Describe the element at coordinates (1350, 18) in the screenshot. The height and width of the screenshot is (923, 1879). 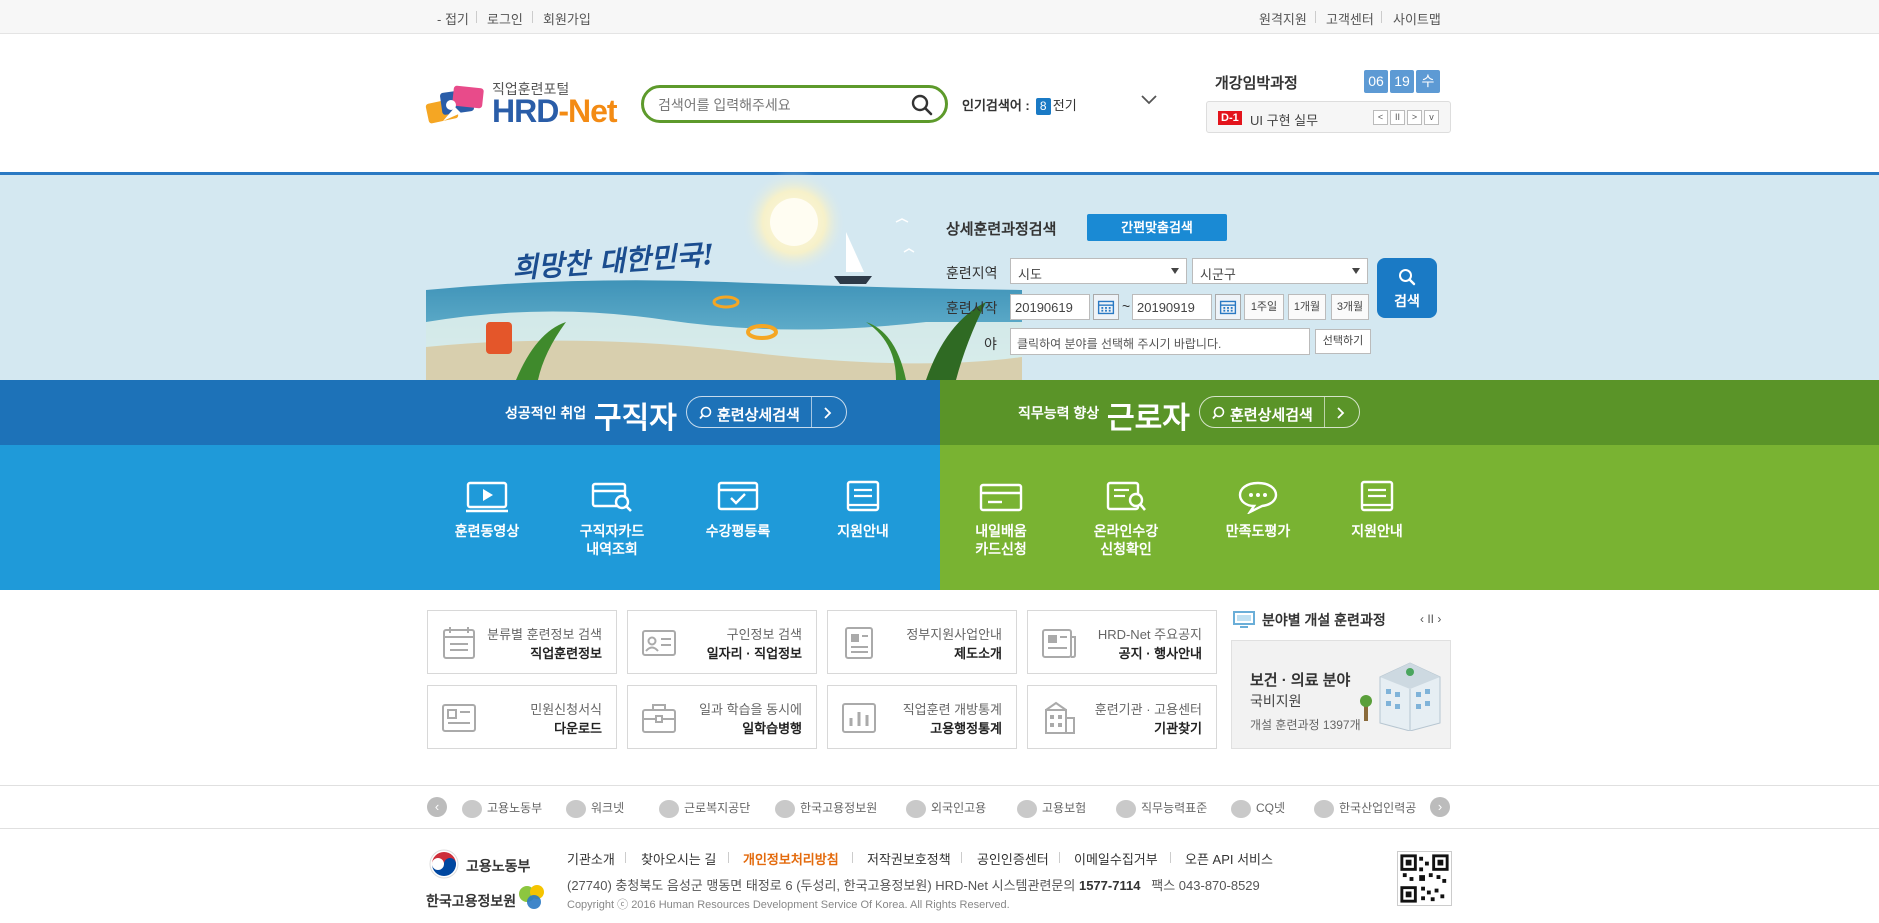
I see `customer-center-link: 고객센터` at that location.